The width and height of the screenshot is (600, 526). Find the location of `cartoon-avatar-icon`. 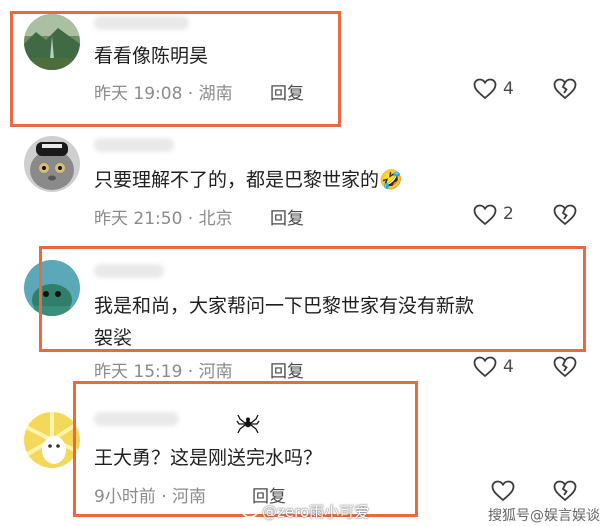

cartoon-avatar-icon is located at coordinates (52, 288).